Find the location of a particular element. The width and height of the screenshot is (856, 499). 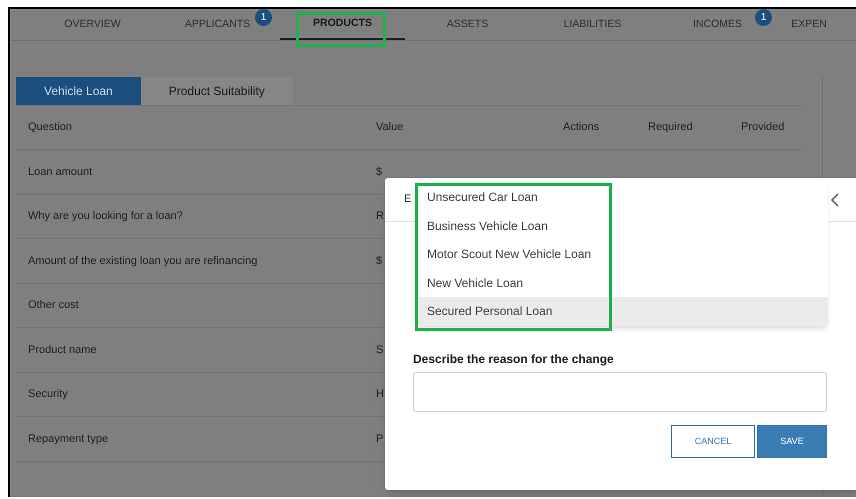

column-header: Actions is located at coordinates (581, 127).